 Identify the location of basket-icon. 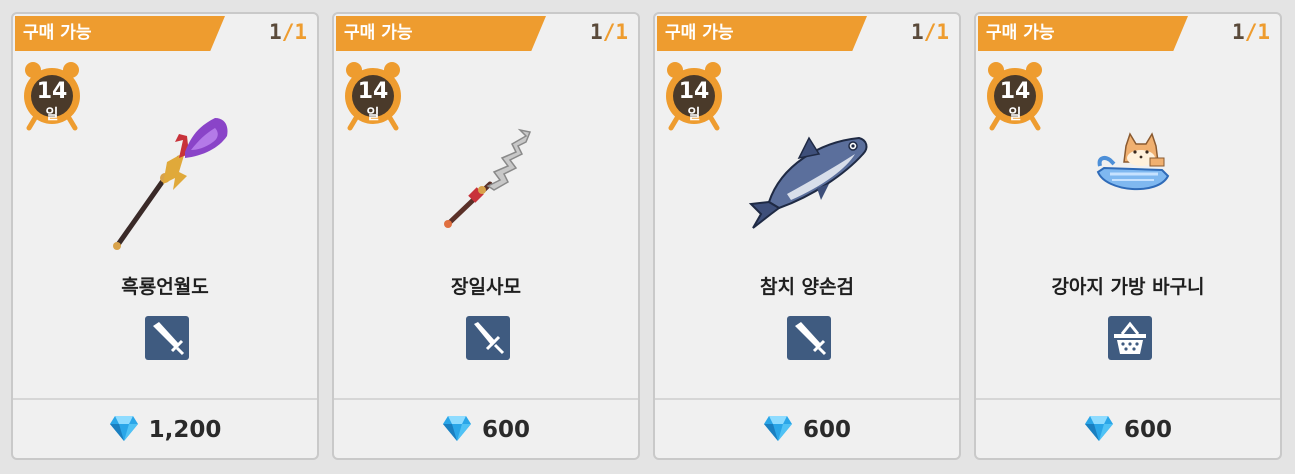
(1130, 338).